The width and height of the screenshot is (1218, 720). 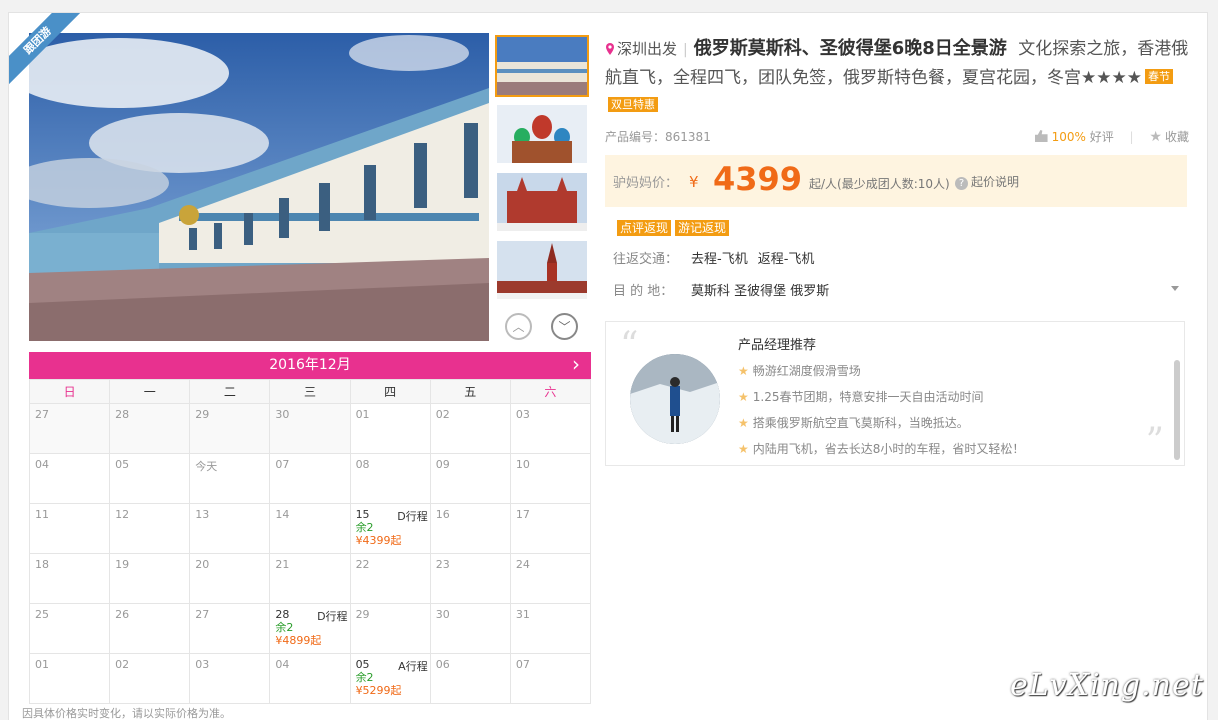 I want to click on calendar-day: 10, so click(x=550, y=478).